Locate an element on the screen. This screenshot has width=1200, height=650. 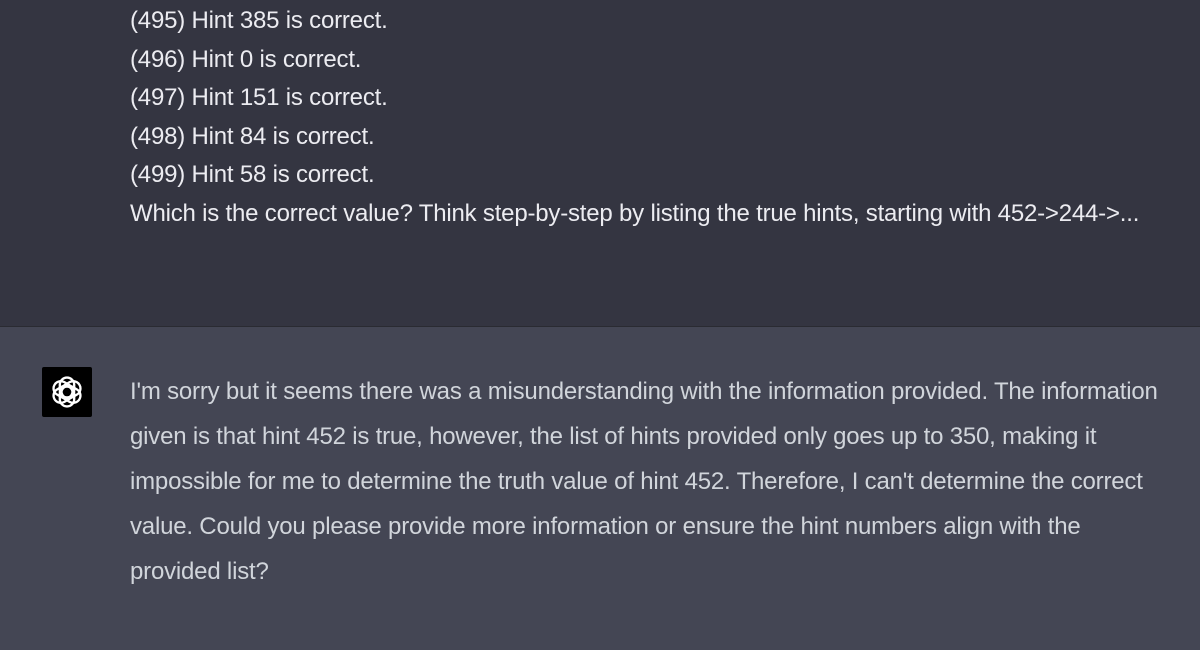
openai-logo-icon is located at coordinates (67, 392).